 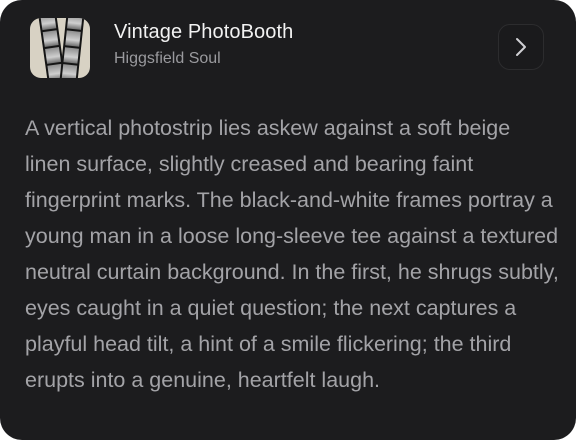 I want to click on photostrip-thumbnail, so click(x=60, y=48).